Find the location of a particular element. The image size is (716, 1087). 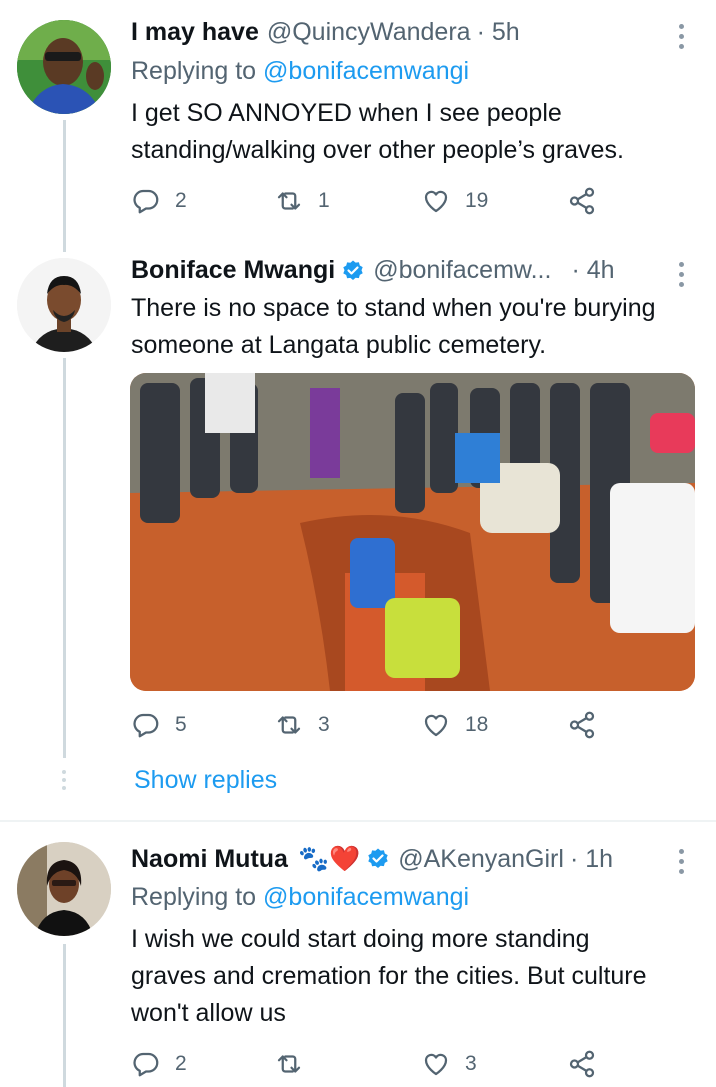

tweet-header: Boniface Mwangi @bonifacemw... · 4h is located at coordinates (373, 270).